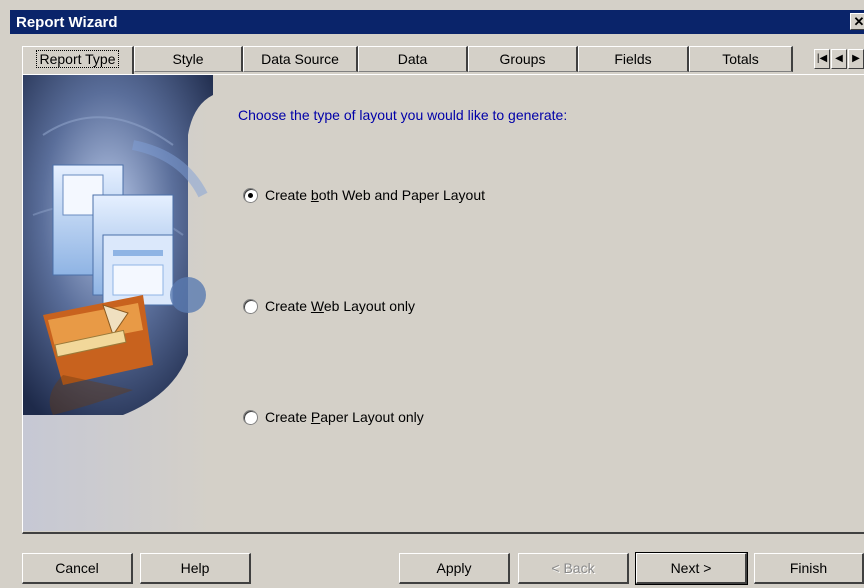  I want to click on radio-both-indicator, so click(250, 195).